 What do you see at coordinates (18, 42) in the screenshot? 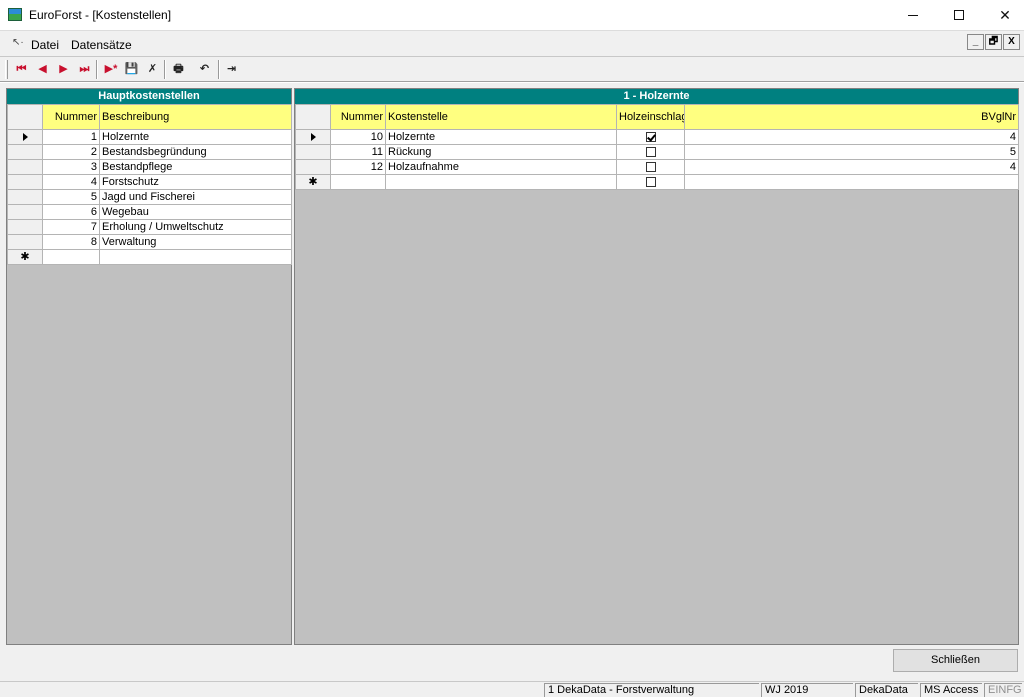
I see `mdi-child-icon: ↖·` at bounding box center [18, 42].